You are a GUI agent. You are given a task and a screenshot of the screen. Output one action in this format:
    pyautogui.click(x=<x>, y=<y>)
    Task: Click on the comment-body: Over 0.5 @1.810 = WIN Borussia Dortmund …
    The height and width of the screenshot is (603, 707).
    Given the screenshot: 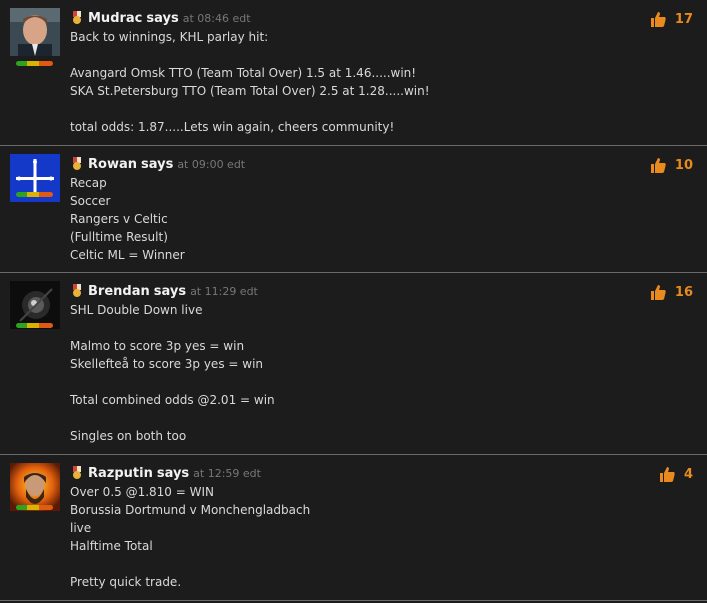 What is the action you would take?
    pyautogui.click(x=190, y=537)
    